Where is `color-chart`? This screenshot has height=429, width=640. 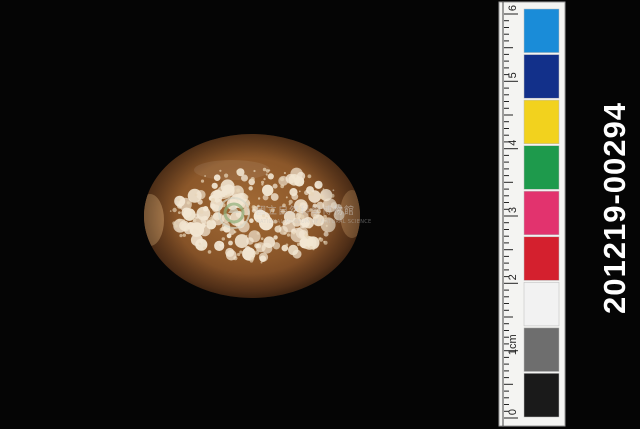 color-chart is located at coordinates (541, 213).